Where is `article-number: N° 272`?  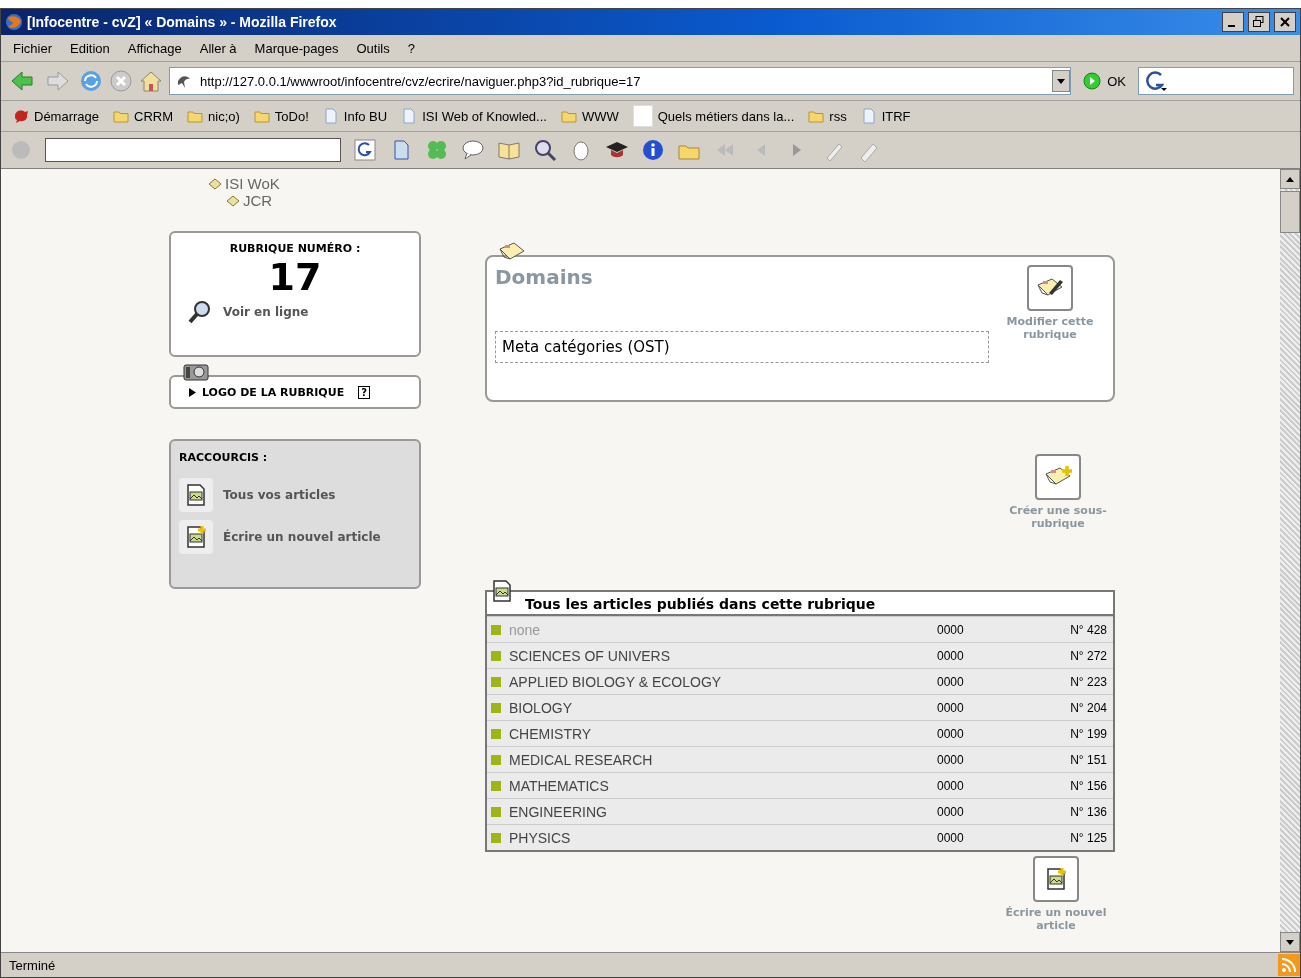 article-number: N° 272 is located at coordinates (1088, 655).